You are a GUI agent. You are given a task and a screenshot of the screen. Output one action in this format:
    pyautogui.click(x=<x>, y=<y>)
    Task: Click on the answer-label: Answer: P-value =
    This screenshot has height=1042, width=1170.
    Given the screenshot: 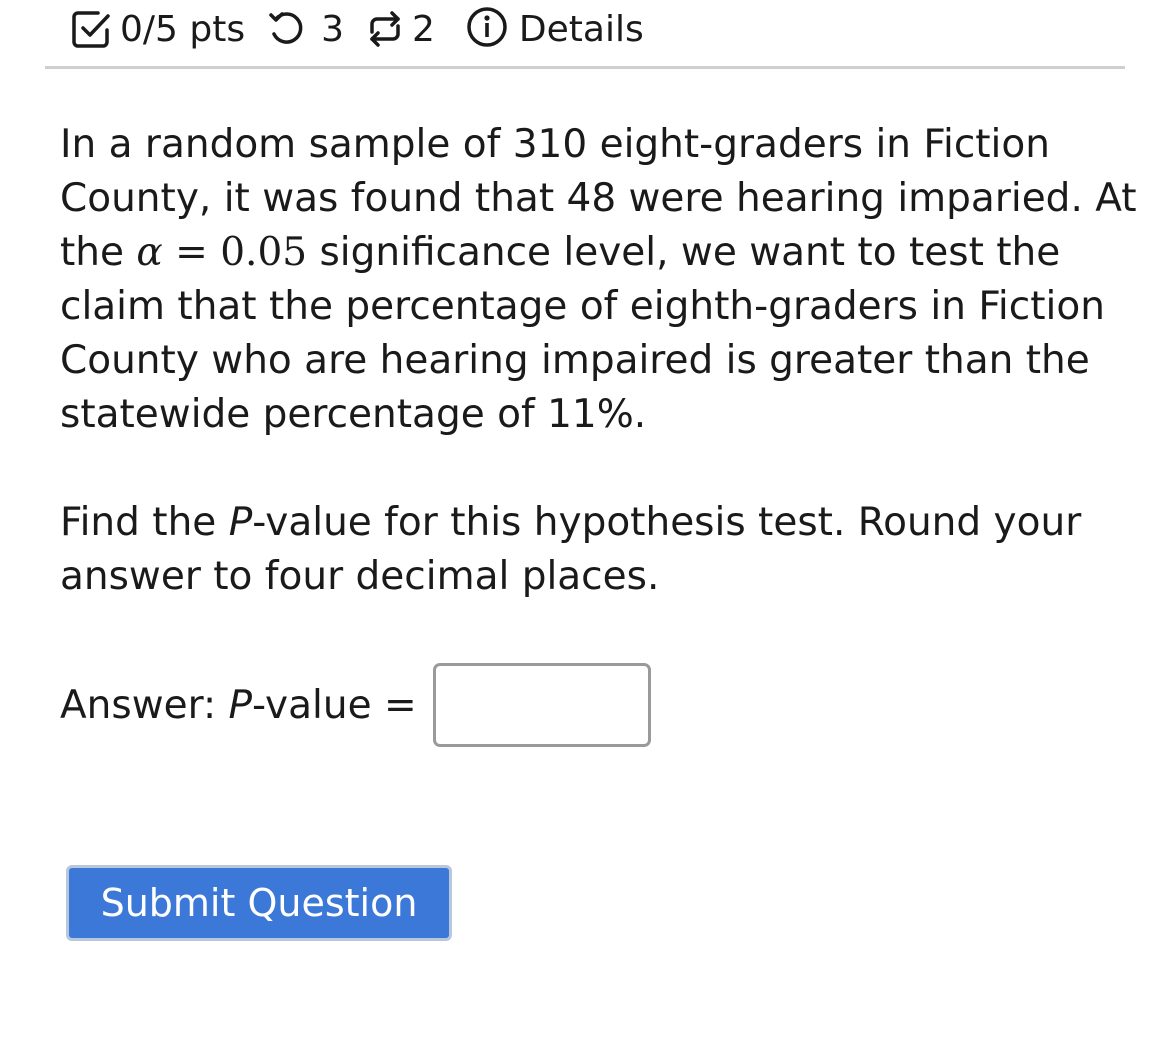 What is the action you would take?
    pyautogui.click(x=238, y=705)
    